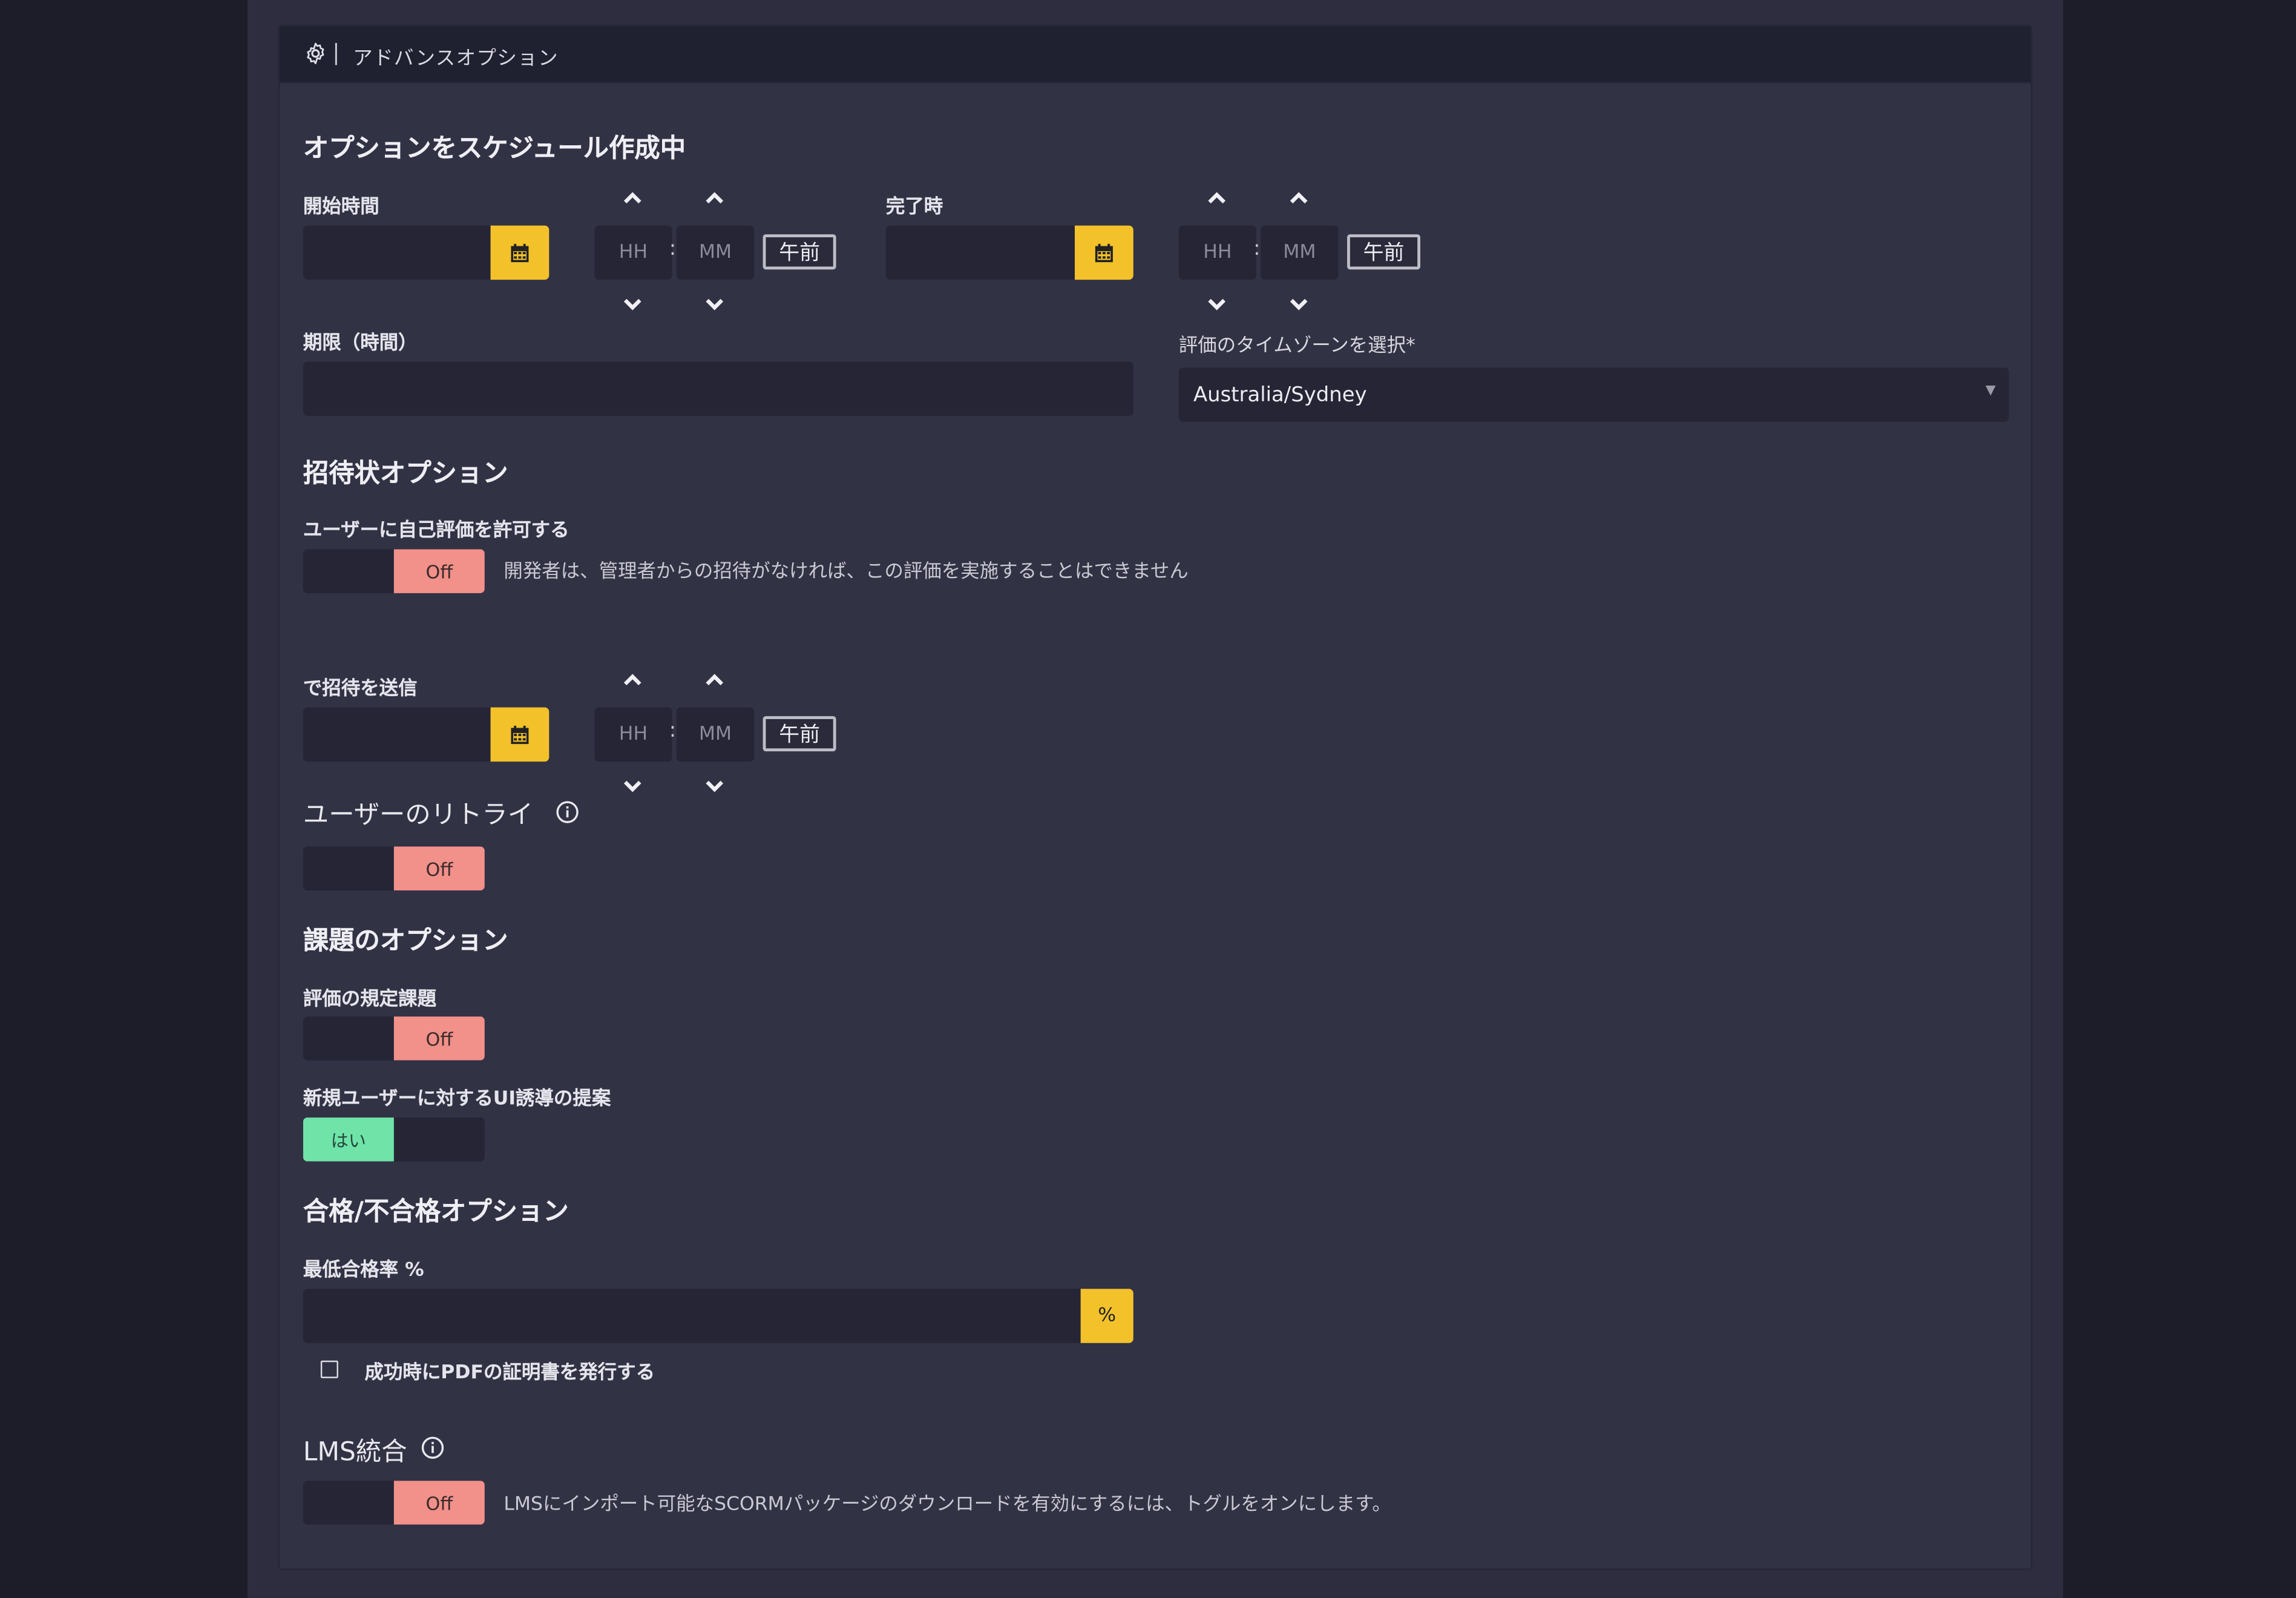 The height and width of the screenshot is (1598, 2296). Describe the element at coordinates (405, 474) in the screenshot. I see `invite-section-title: 招待状オプション` at that location.